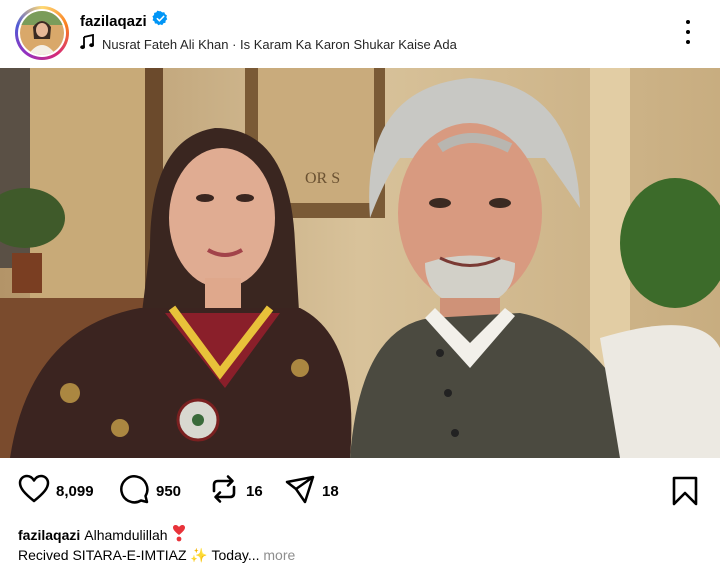 This screenshot has height=577, width=720. I want to click on more-options-icon, so click(688, 32).